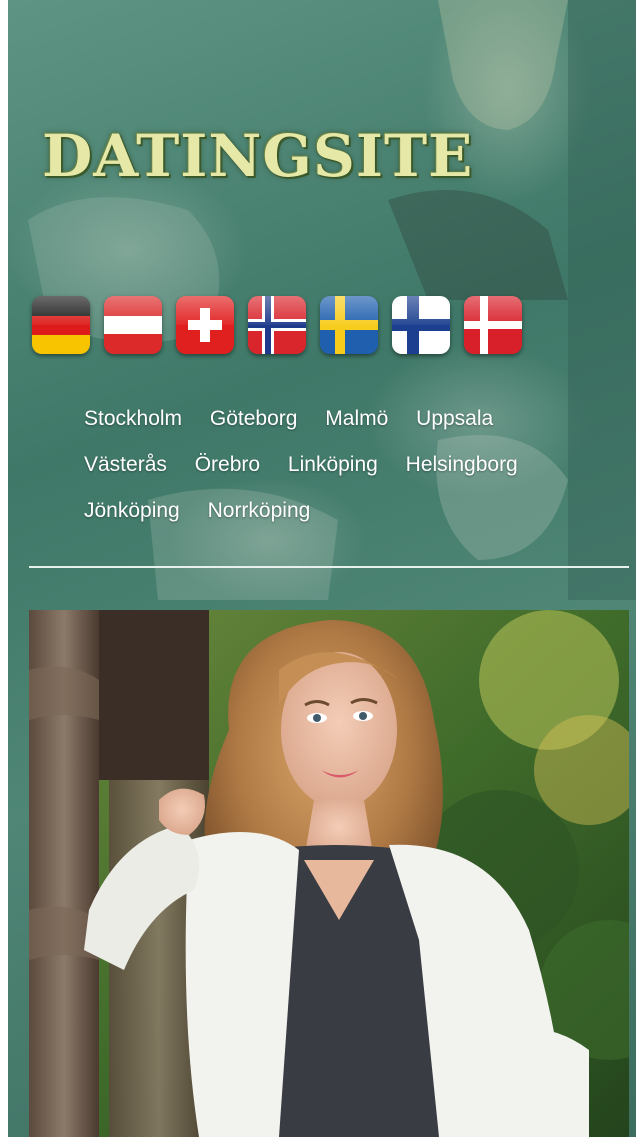  I want to click on city-link-norrkoping: Norrköping, so click(259, 511).